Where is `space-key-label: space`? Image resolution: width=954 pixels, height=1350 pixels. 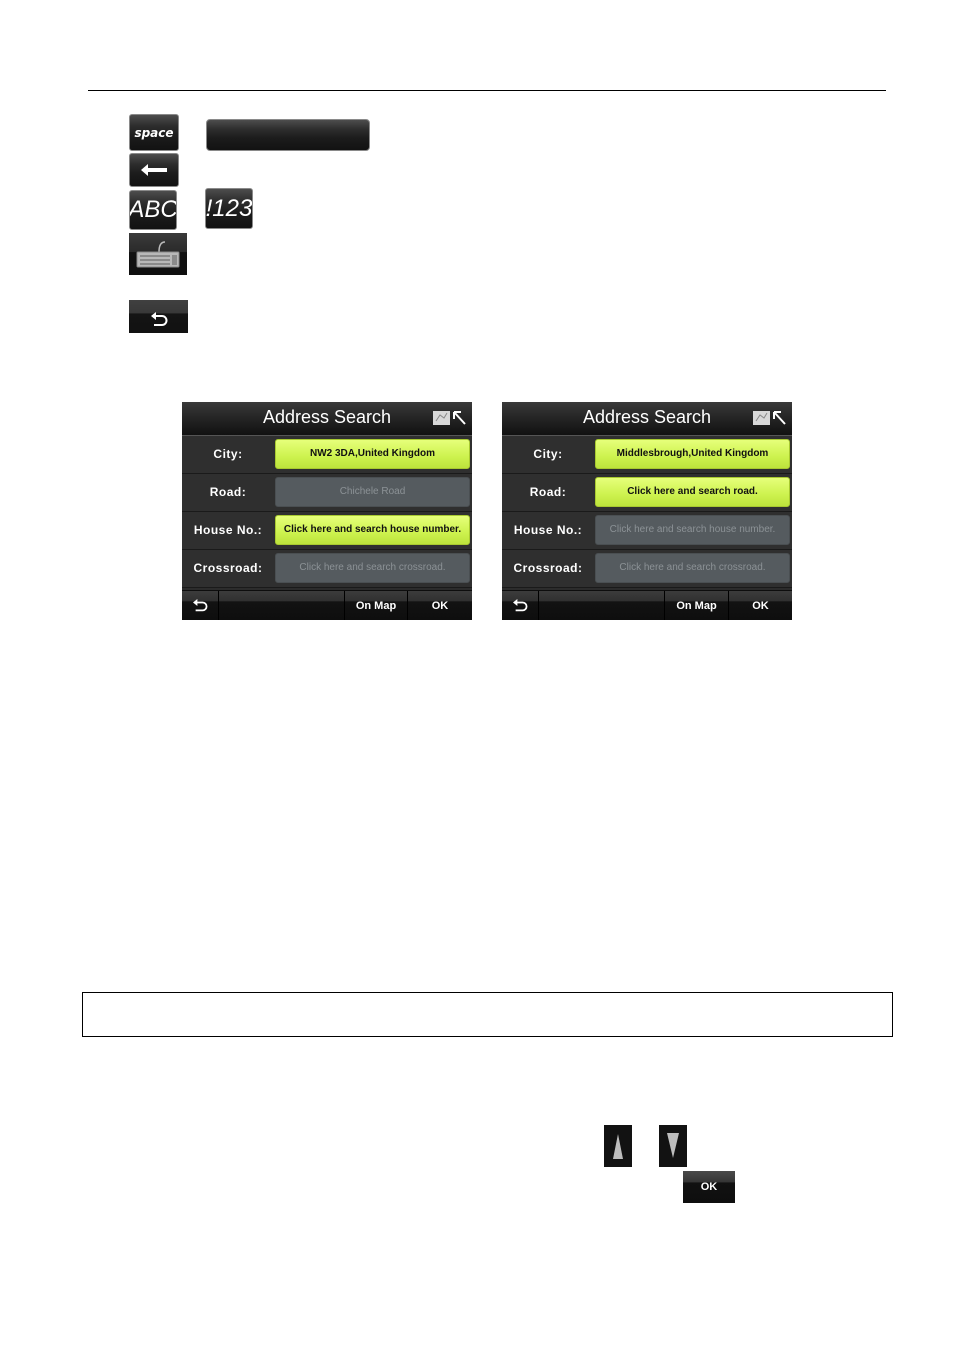
space-key-label: space is located at coordinates (154, 132).